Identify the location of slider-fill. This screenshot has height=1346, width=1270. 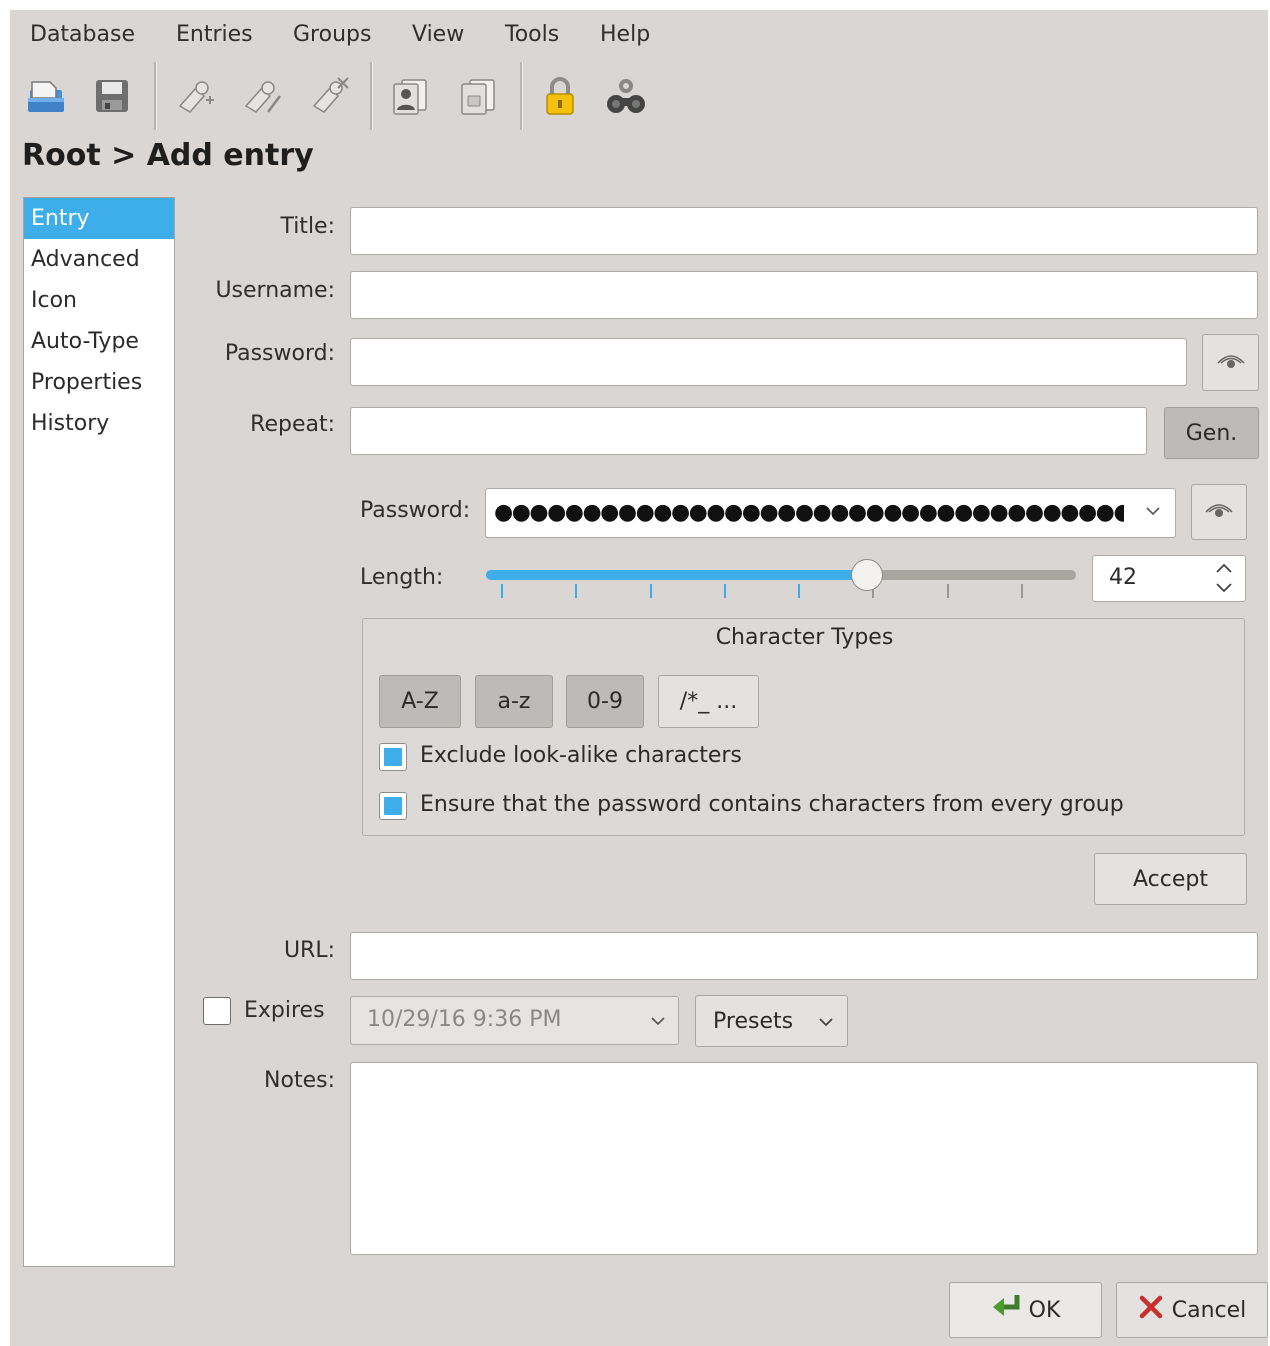
(676, 575).